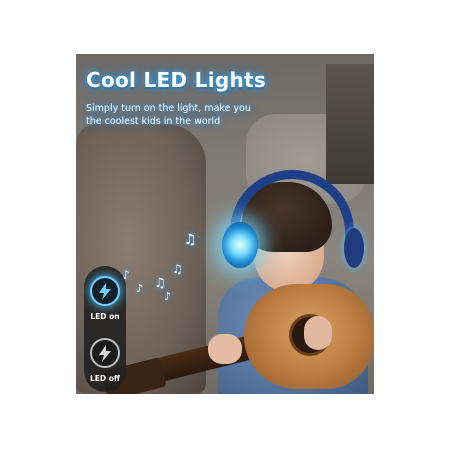 The image size is (450, 450). I want to click on headline-title: Cool LED Lights, so click(176, 80).